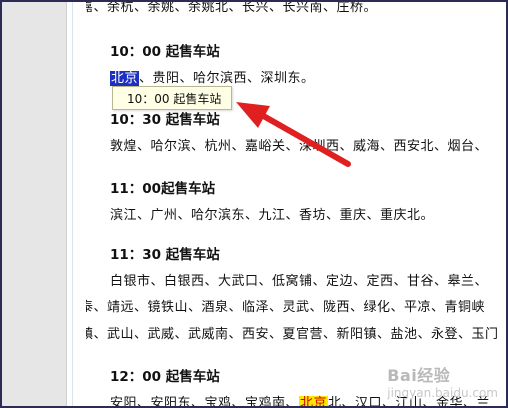 This screenshot has width=508, height=408. I want to click on watermark-logo: Bai经验, so click(419, 375).